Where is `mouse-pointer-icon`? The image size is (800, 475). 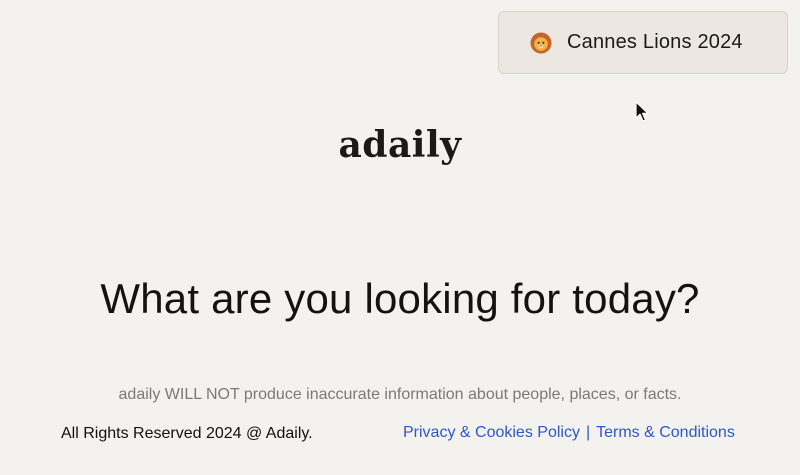
mouse-pointer-icon is located at coordinates (642, 111).